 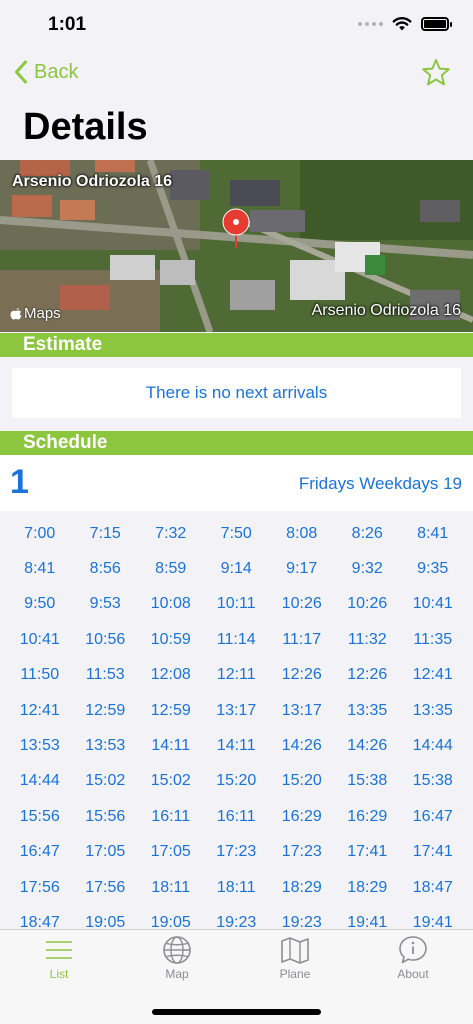 I want to click on tab-map-label: Map, so click(x=177, y=974).